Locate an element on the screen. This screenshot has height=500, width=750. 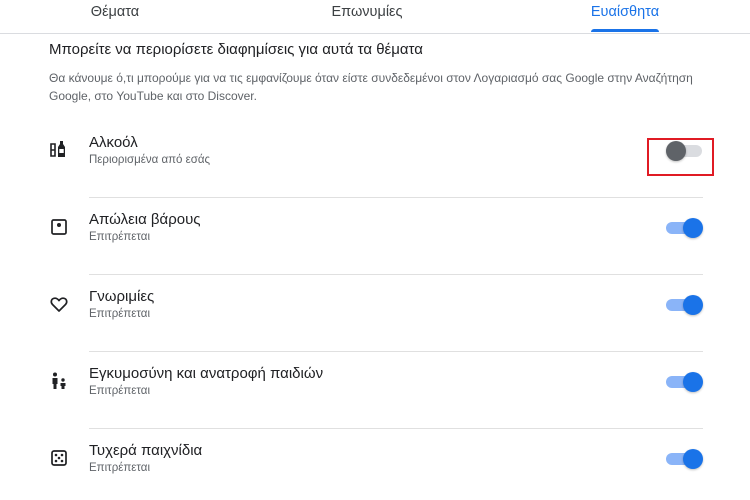
tab-bar: Θέματα Επωνυμίες Ευαίσθητα is located at coordinates (375, 17).